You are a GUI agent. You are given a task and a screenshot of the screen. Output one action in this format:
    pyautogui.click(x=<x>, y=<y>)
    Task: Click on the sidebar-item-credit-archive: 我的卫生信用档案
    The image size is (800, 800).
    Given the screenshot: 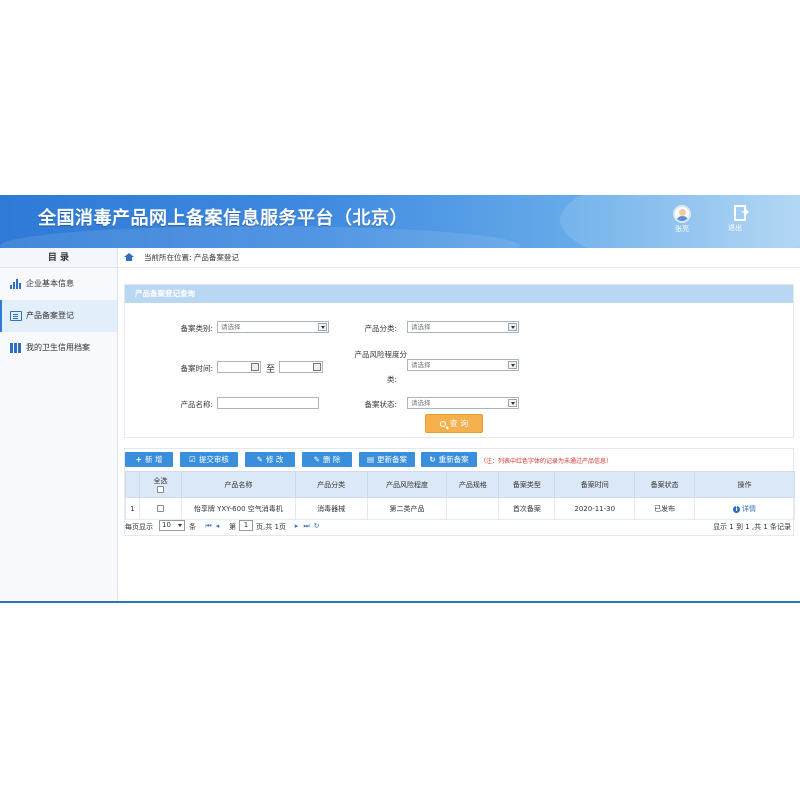 What is the action you would take?
    pyautogui.click(x=58, y=348)
    